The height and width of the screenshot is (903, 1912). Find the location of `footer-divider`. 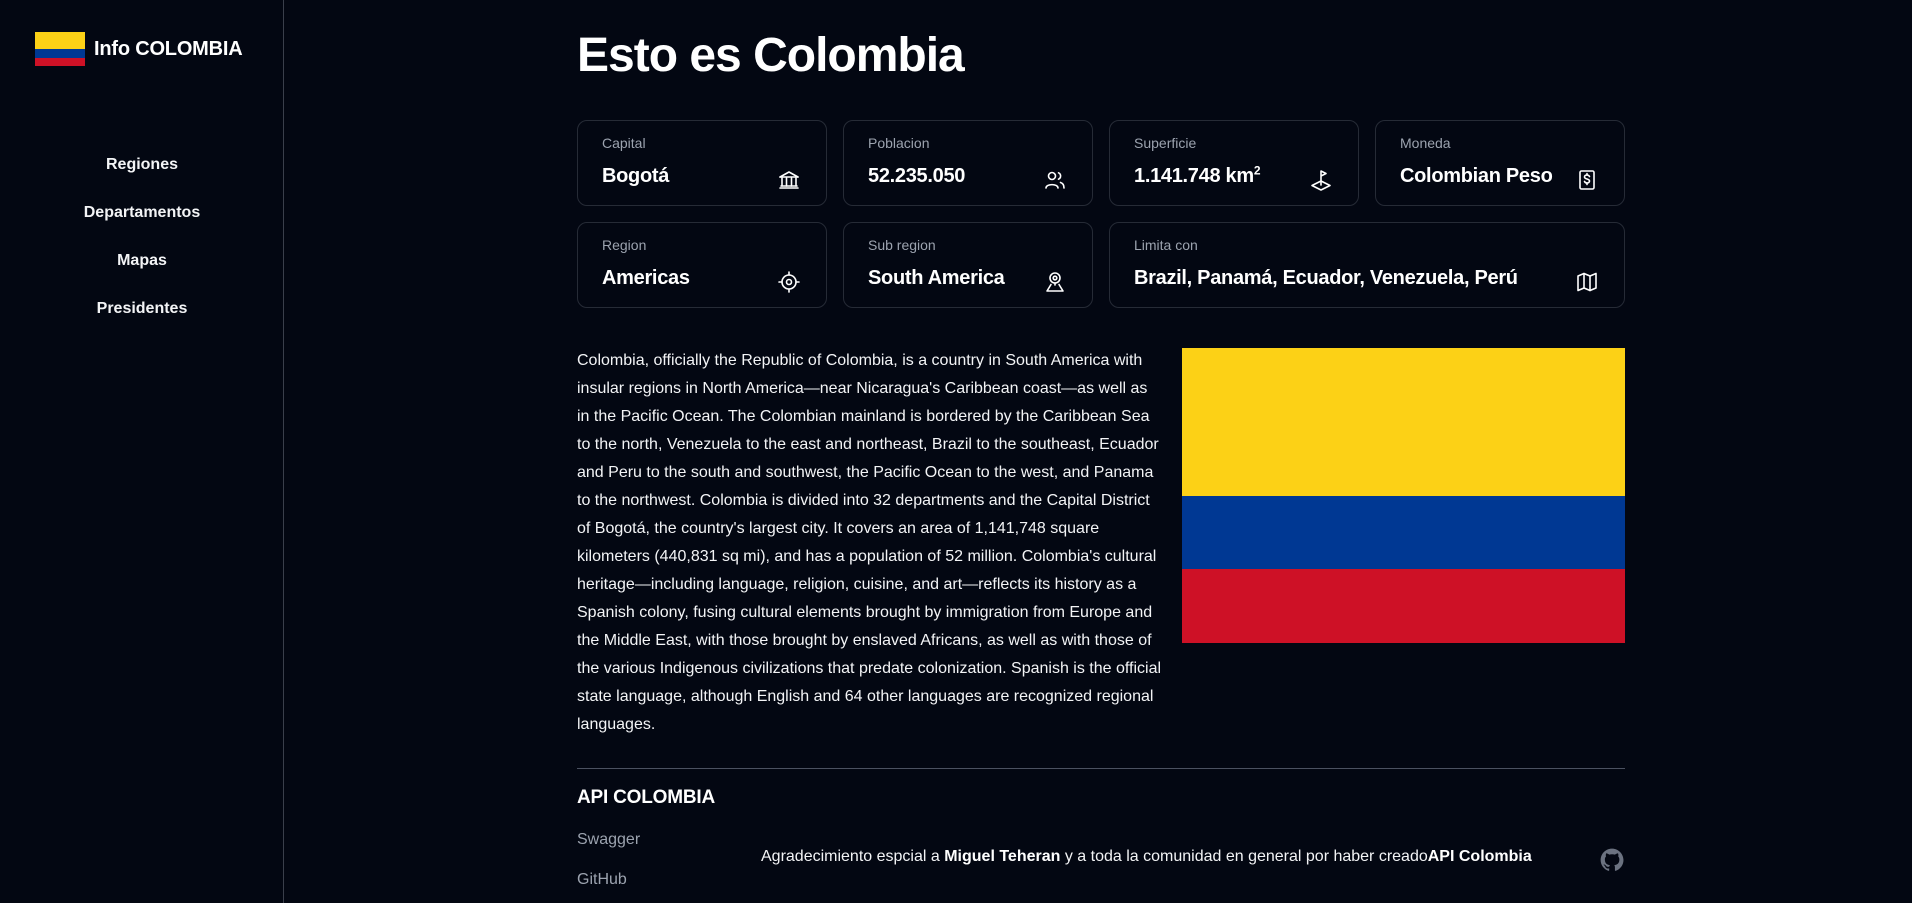

footer-divider is located at coordinates (1101, 768).